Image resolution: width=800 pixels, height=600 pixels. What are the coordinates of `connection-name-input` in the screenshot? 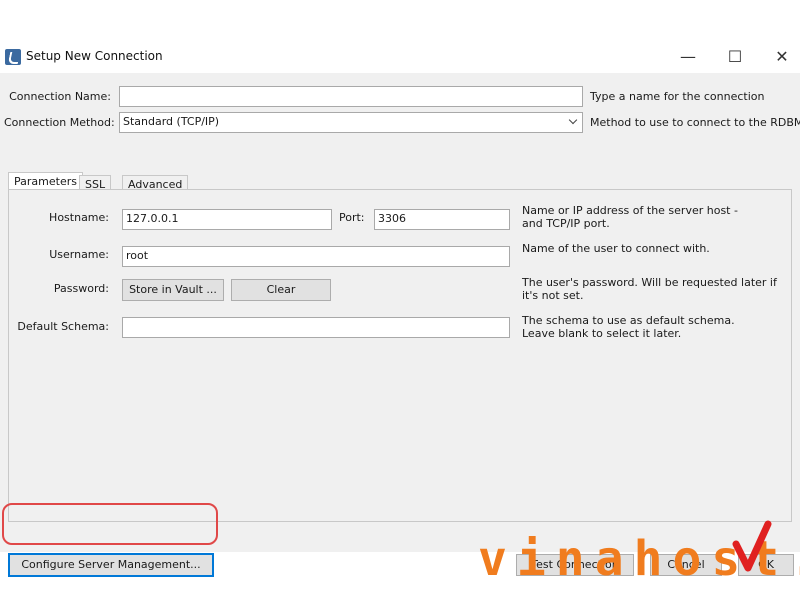 It's located at (351, 96).